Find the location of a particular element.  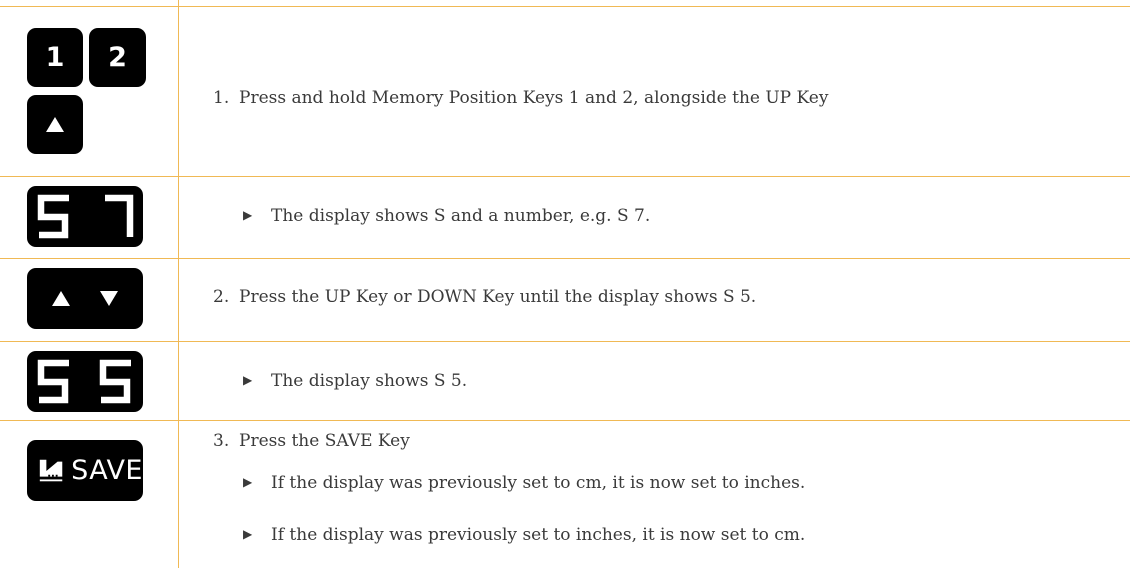

step-3-number: 3. is located at coordinates (221, 441).